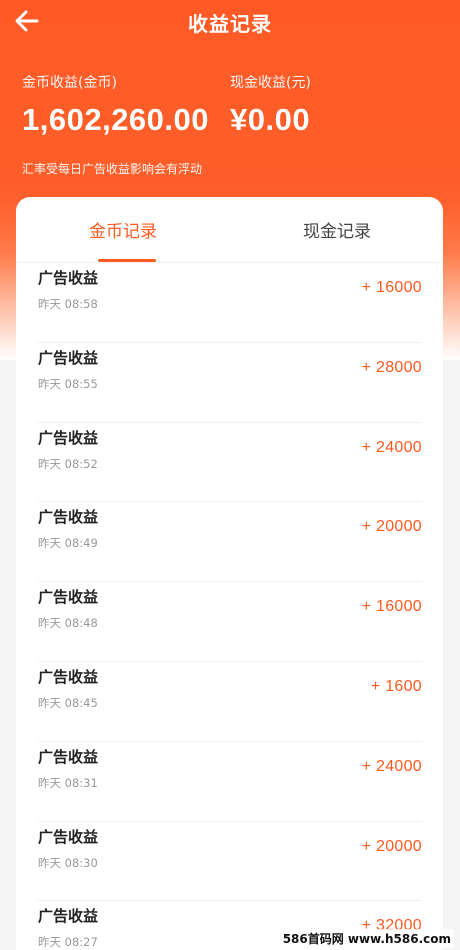  Describe the element at coordinates (68, 942) in the screenshot. I see `record-time: 昨天 08:27` at that location.